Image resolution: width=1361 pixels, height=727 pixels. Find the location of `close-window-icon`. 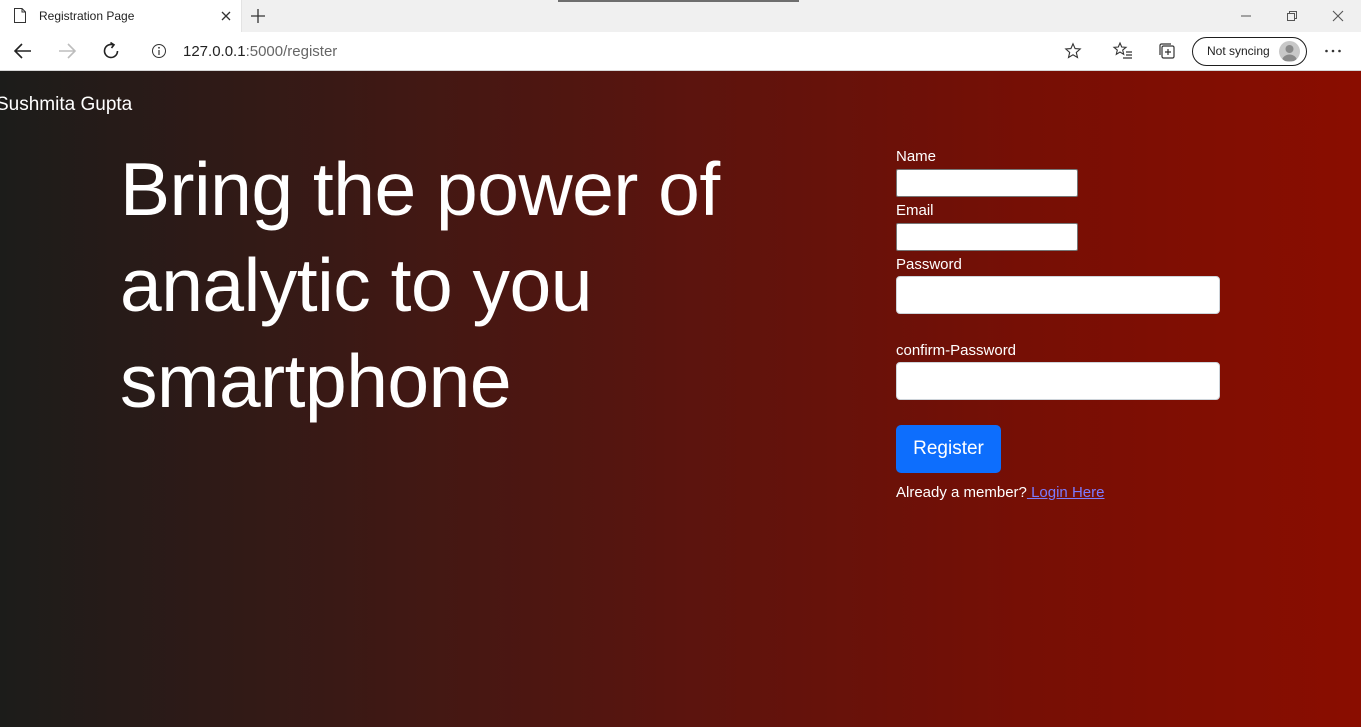

close-window-icon is located at coordinates (1338, 16).